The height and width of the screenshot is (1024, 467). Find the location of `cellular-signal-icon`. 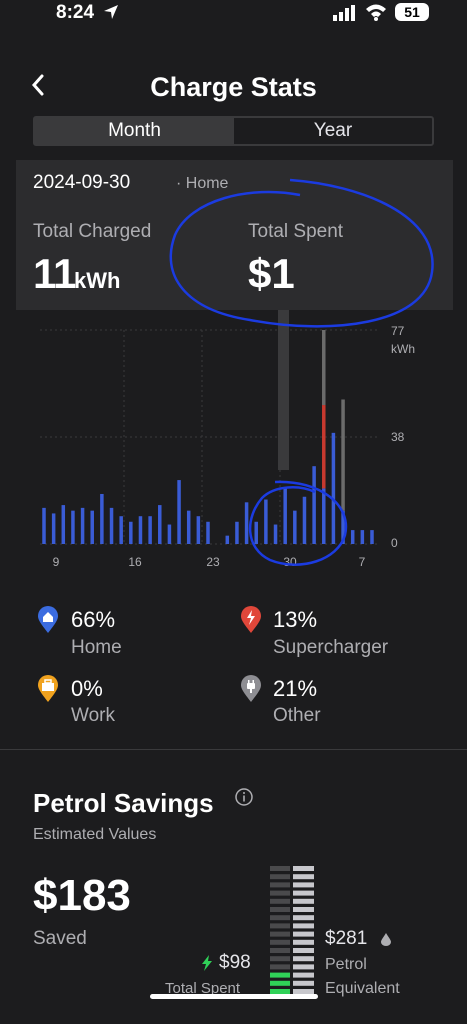

cellular-signal-icon is located at coordinates (344, 13).